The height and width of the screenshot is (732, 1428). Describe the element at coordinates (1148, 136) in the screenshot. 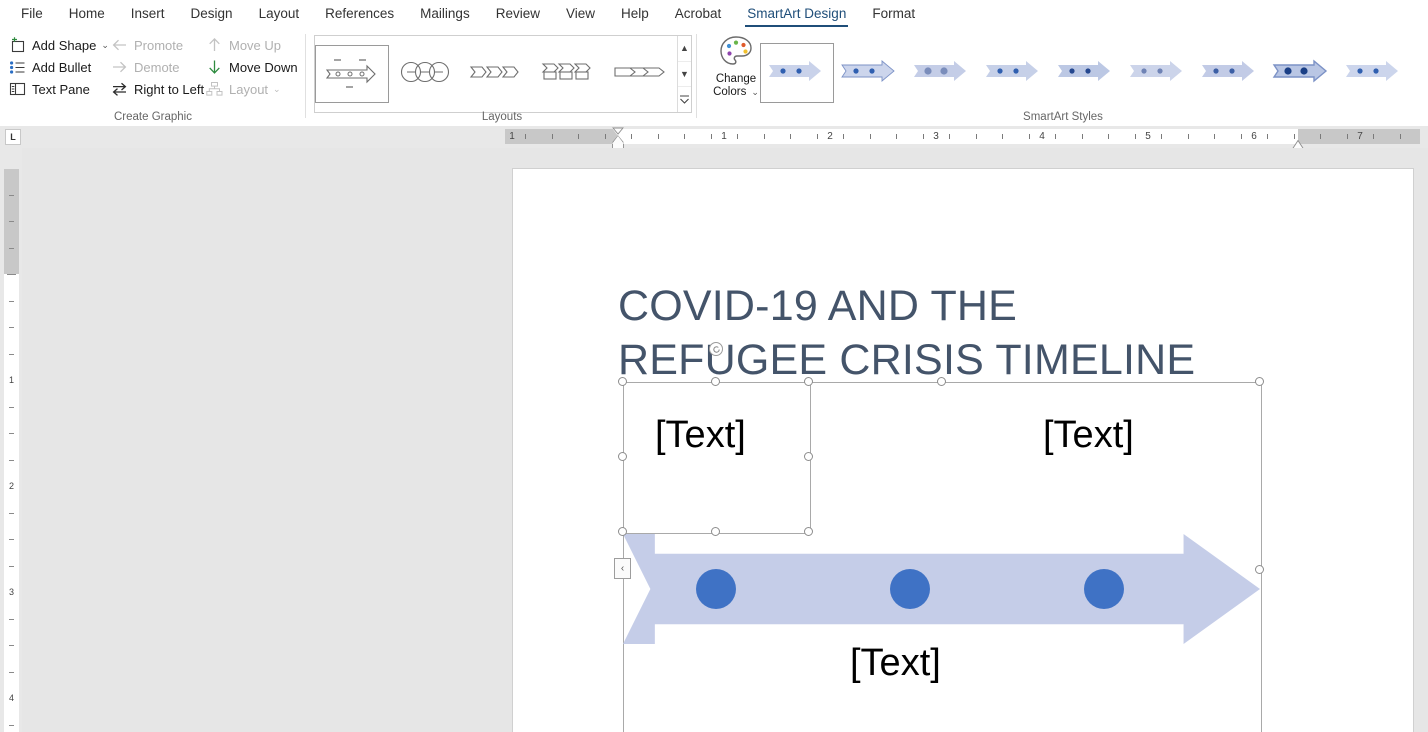

I see `ruler-number: 5` at that location.